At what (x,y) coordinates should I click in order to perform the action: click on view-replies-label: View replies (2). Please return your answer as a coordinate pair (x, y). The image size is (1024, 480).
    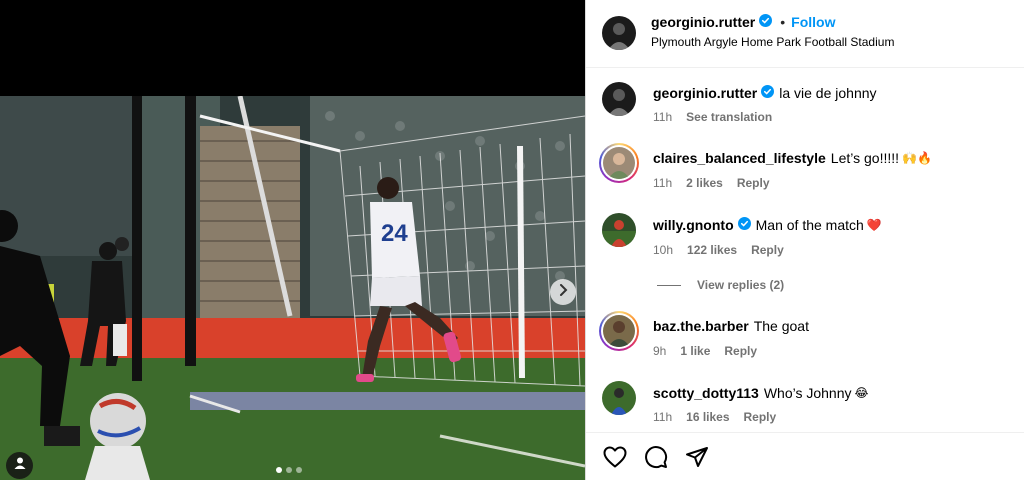
    Looking at the image, I should click on (741, 285).